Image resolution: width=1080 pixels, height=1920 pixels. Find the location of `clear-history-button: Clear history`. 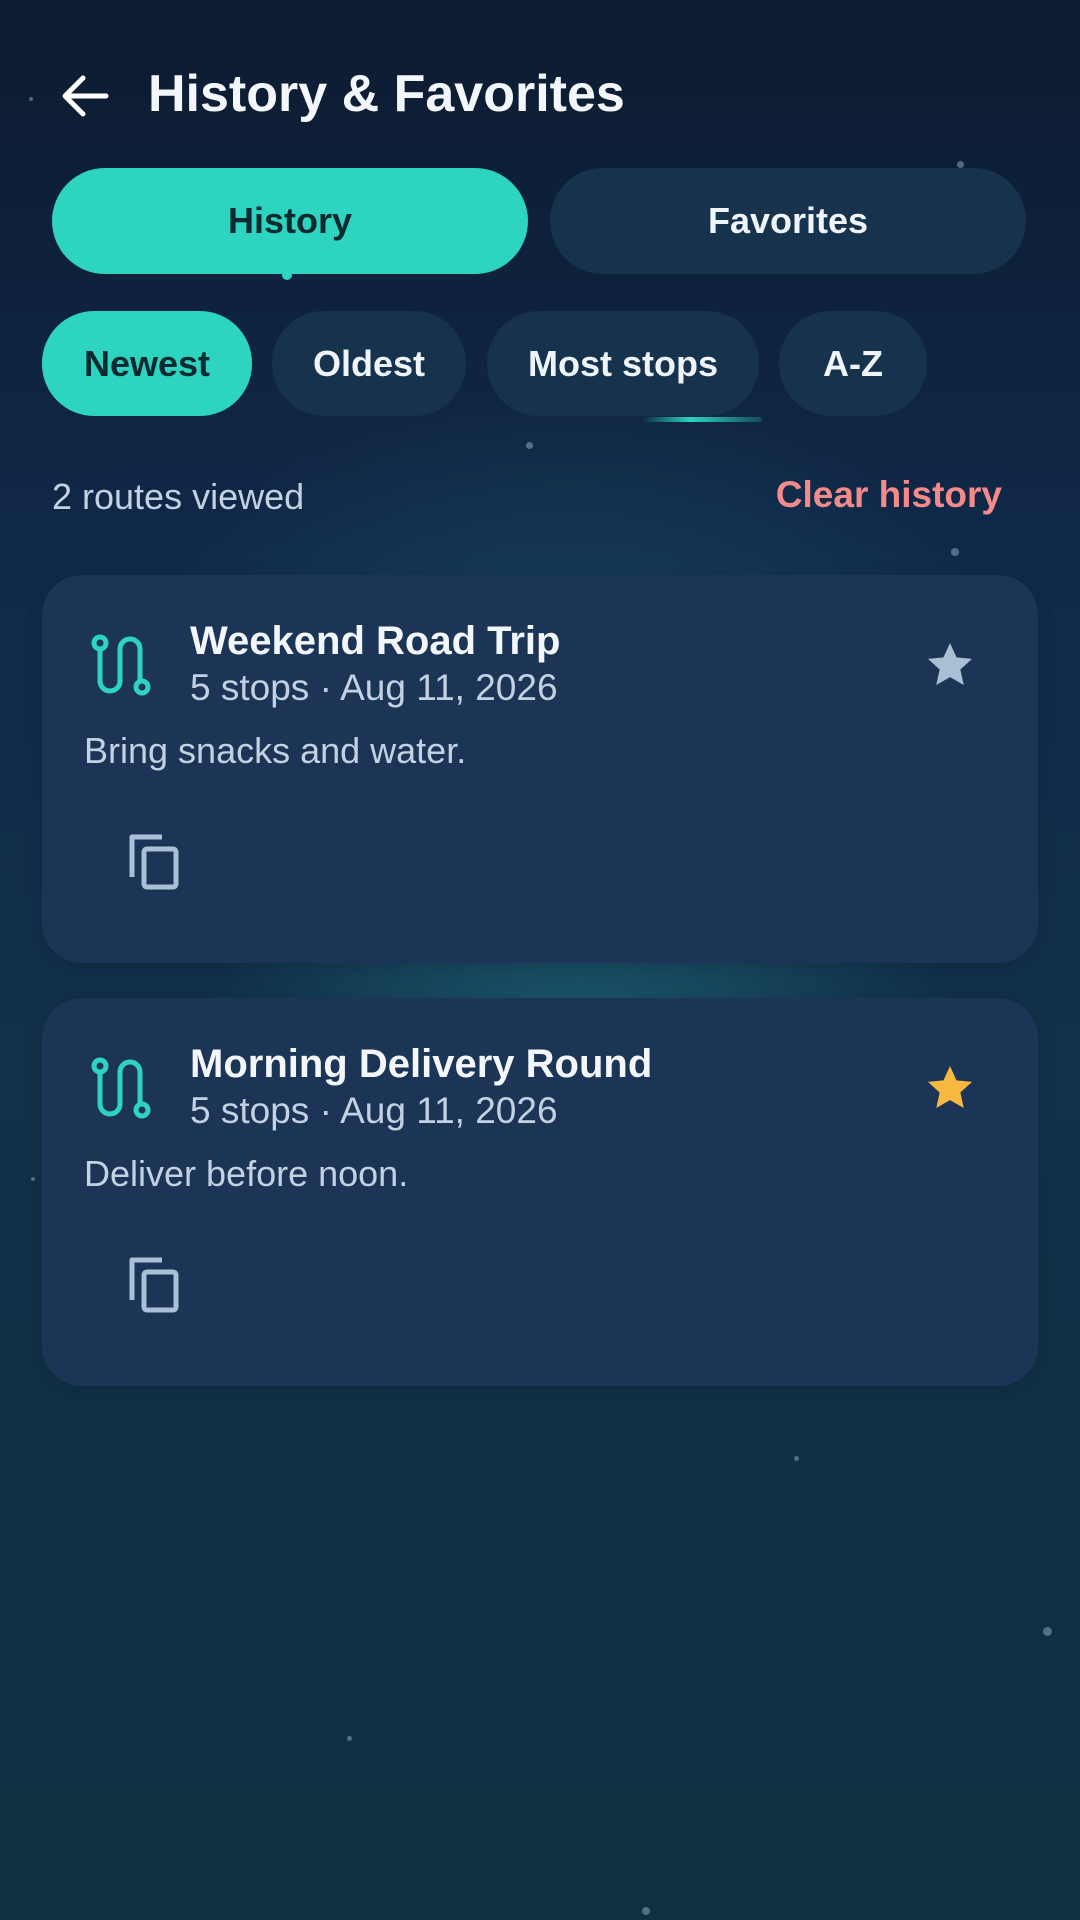

clear-history-button: Clear history is located at coordinates (889, 495).